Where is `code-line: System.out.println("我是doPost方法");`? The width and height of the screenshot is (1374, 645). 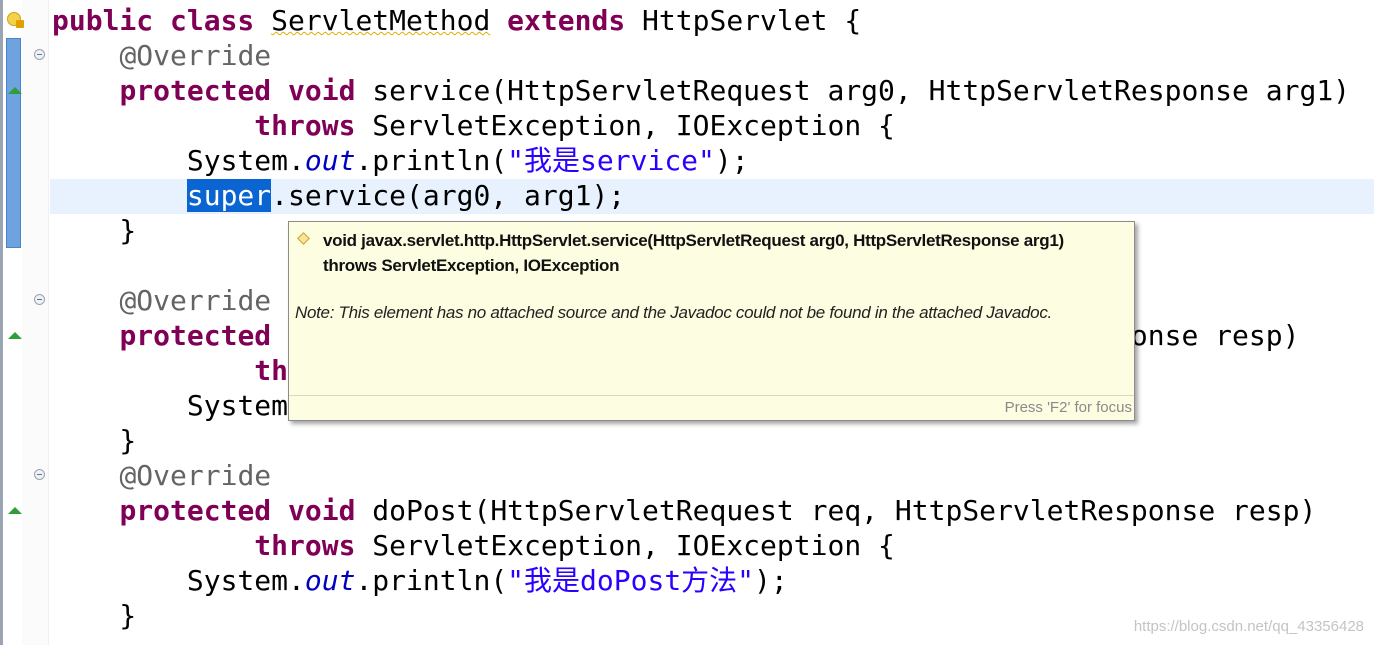 code-line: System.out.println("我是doPost方法"); is located at coordinates (701, 580).